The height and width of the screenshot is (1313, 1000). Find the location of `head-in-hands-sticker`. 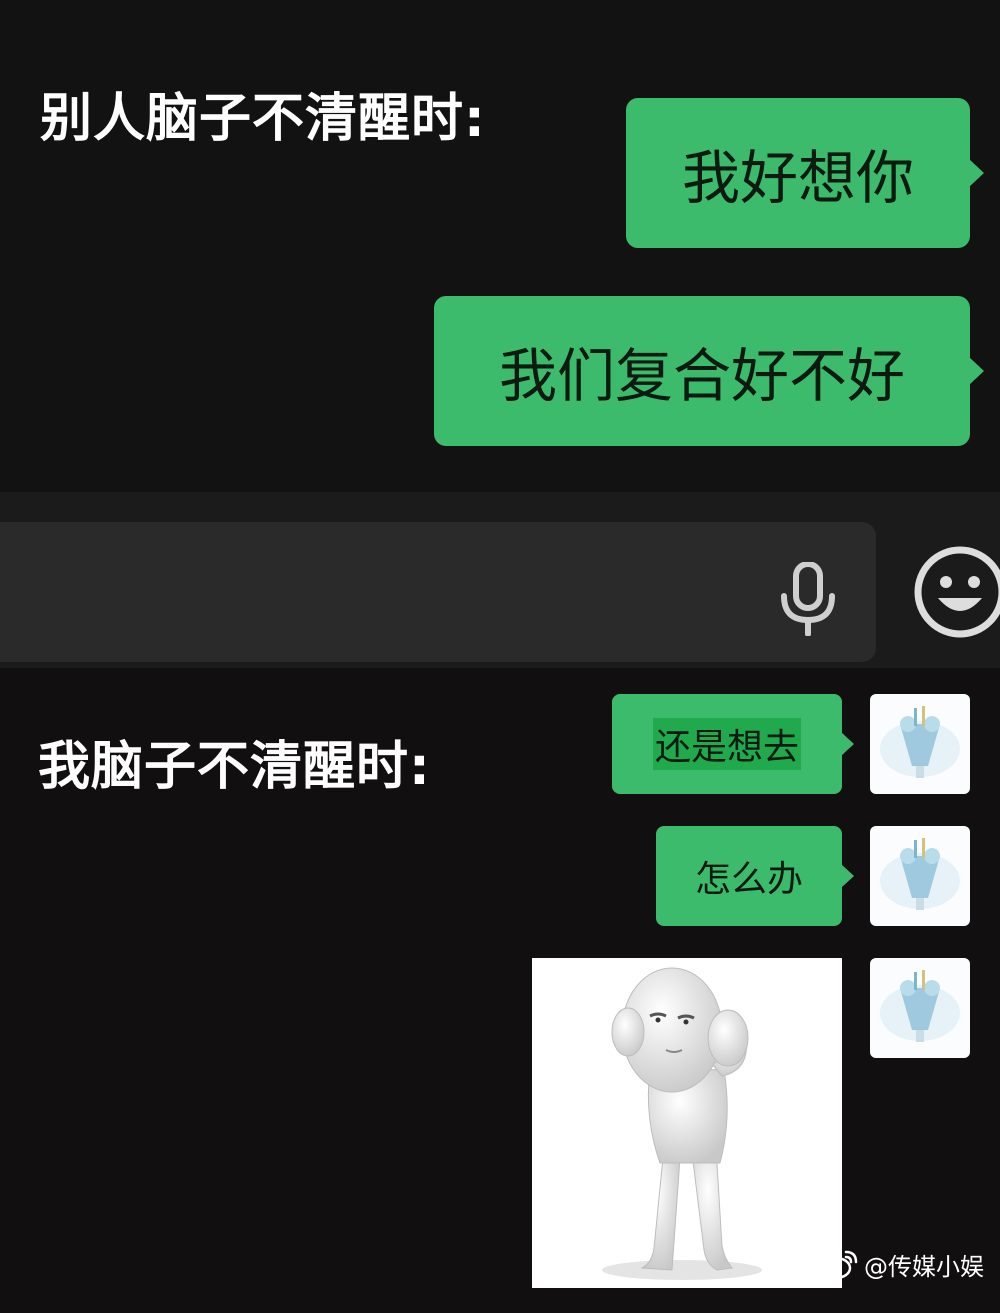

head-in-hands-sticker is located at coordinates (687, 1123).